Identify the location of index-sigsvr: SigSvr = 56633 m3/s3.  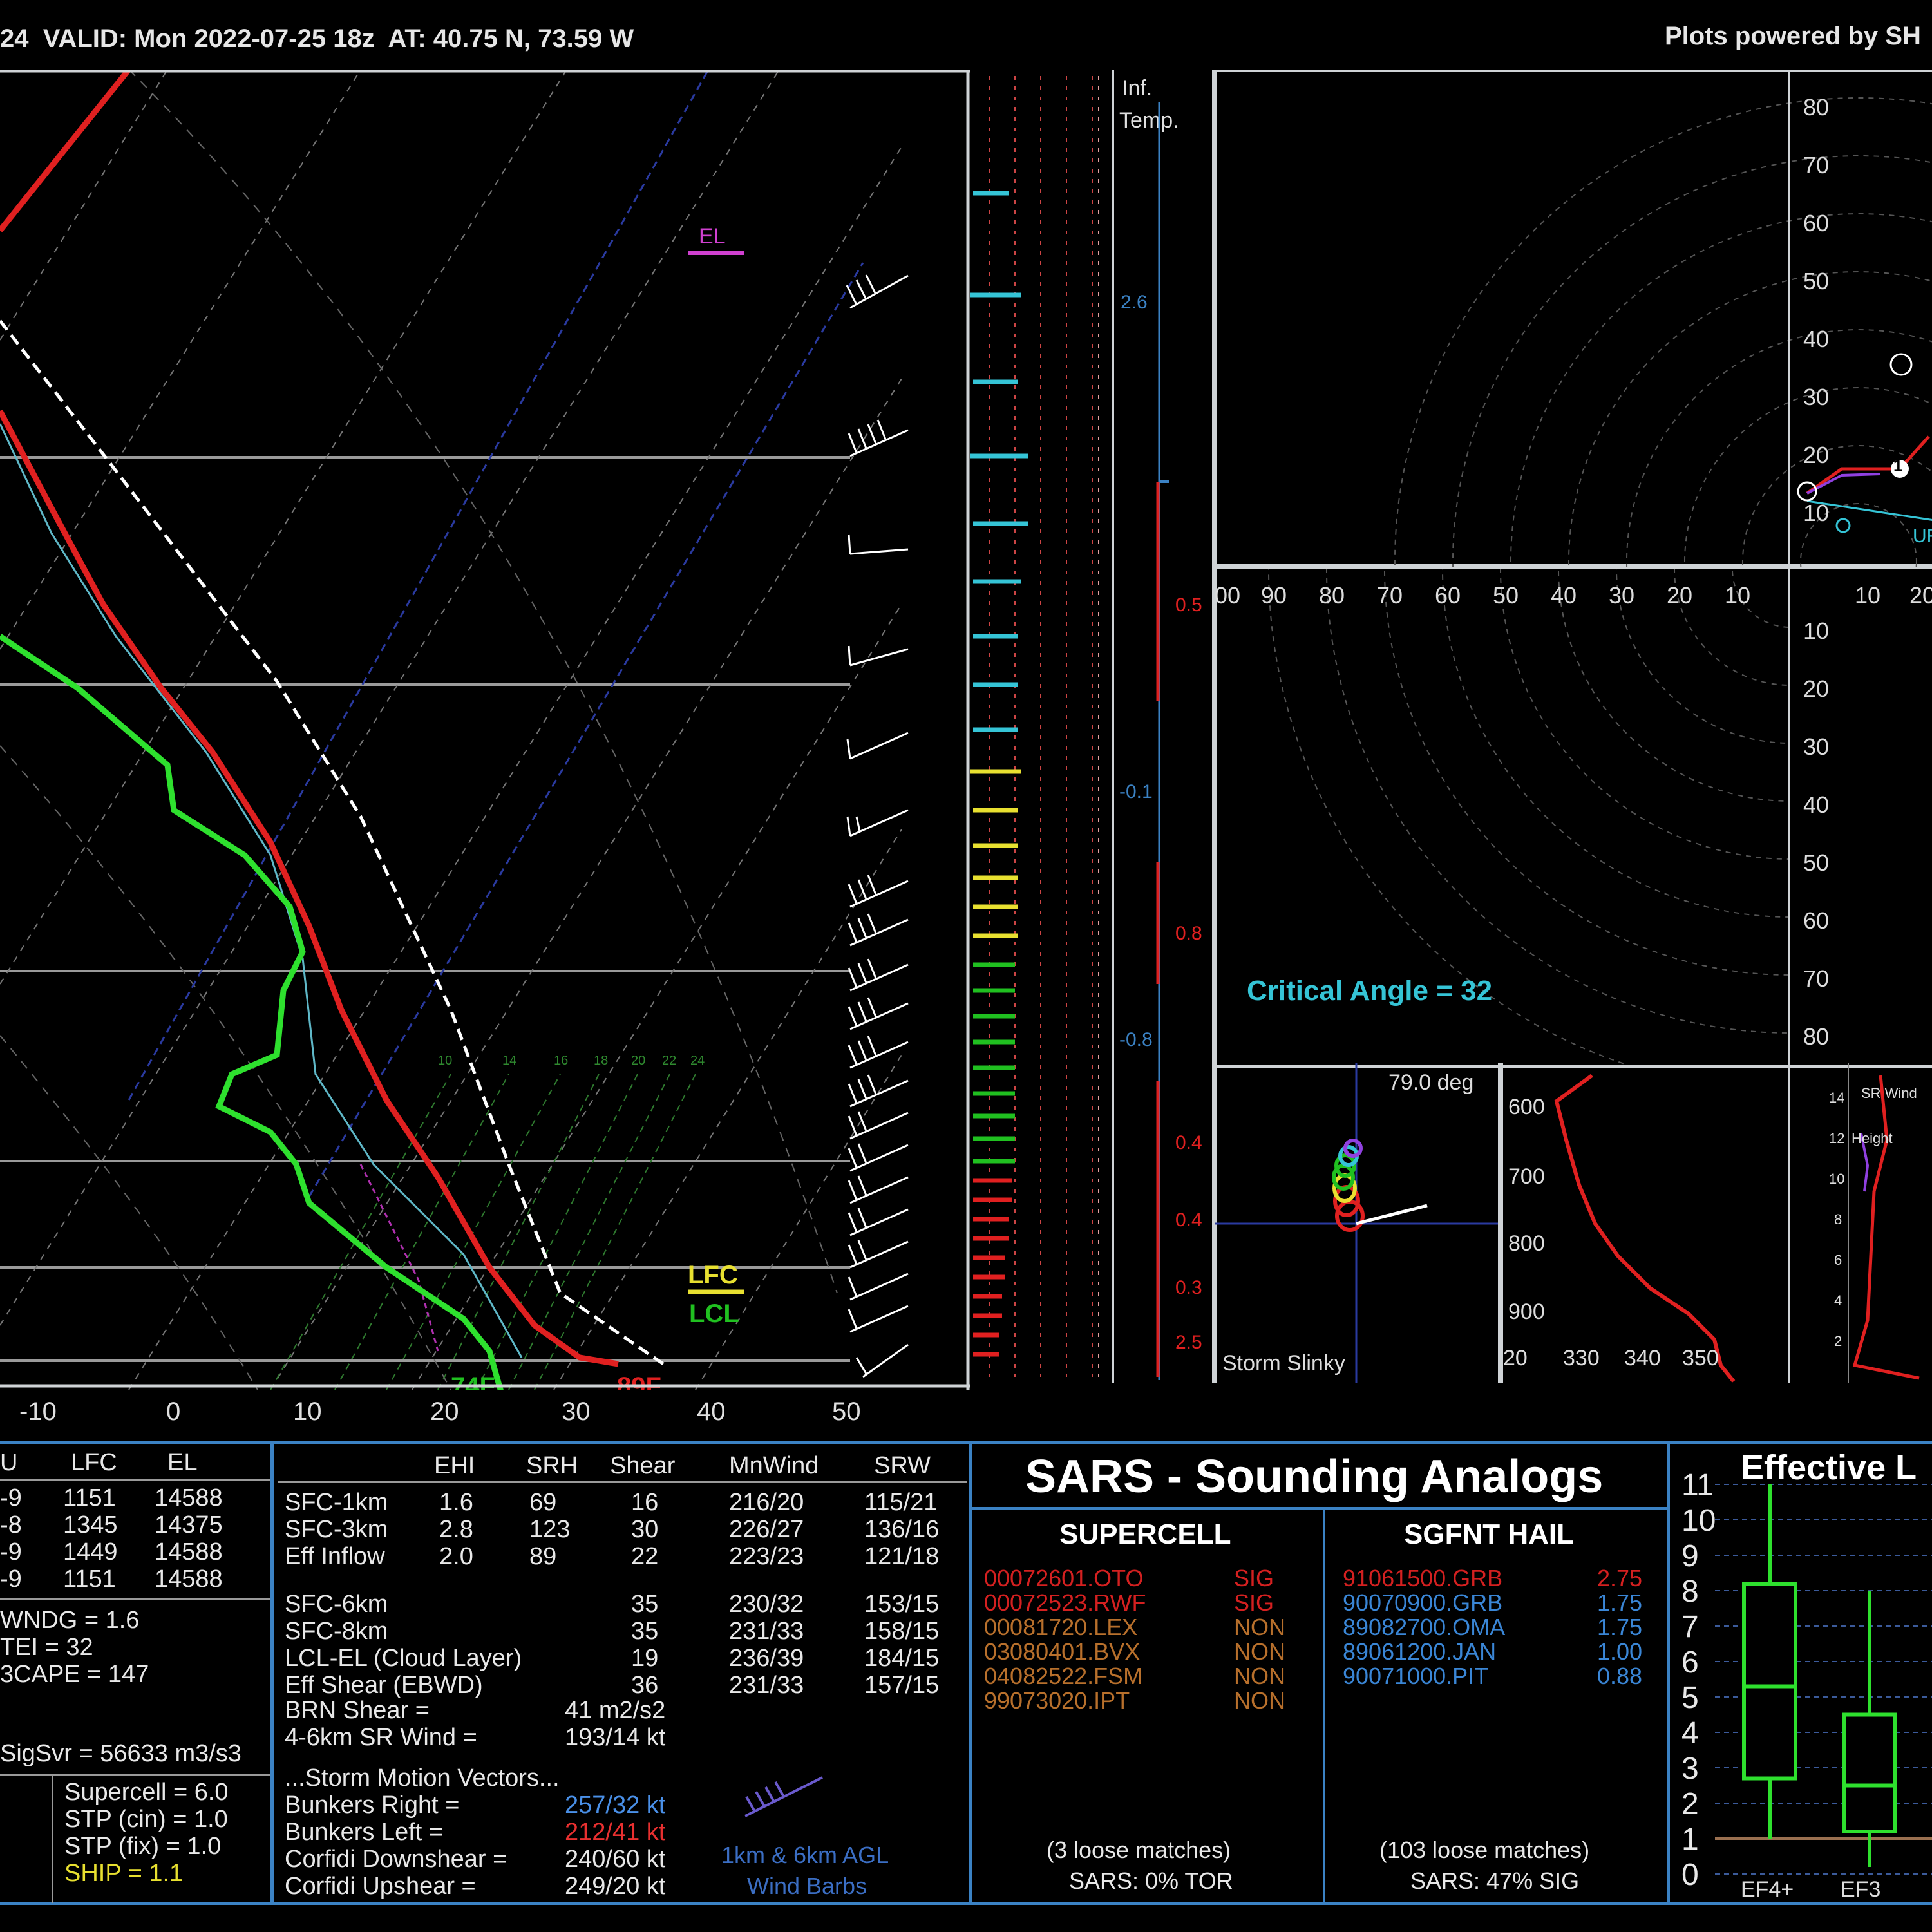
(121, 1754).